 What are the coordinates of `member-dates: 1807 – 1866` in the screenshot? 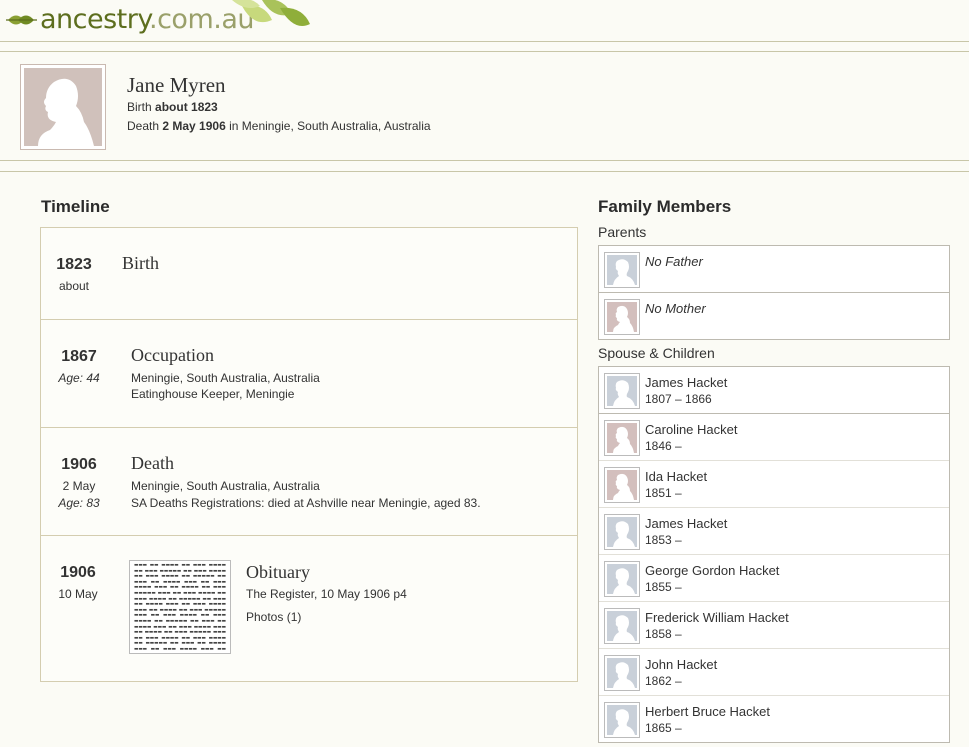 It's located at (678, 399).